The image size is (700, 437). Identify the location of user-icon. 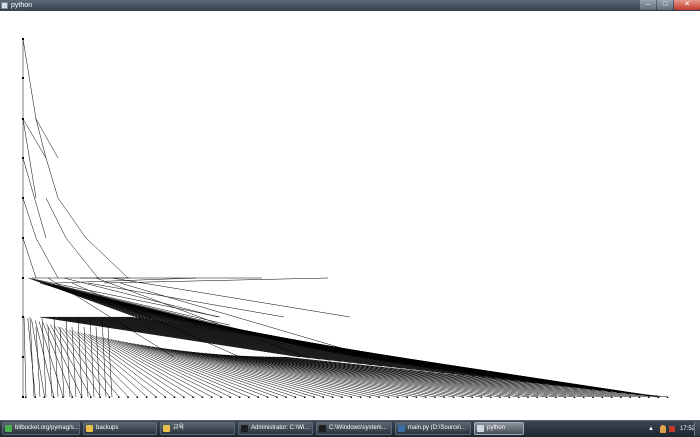
(663, 429).